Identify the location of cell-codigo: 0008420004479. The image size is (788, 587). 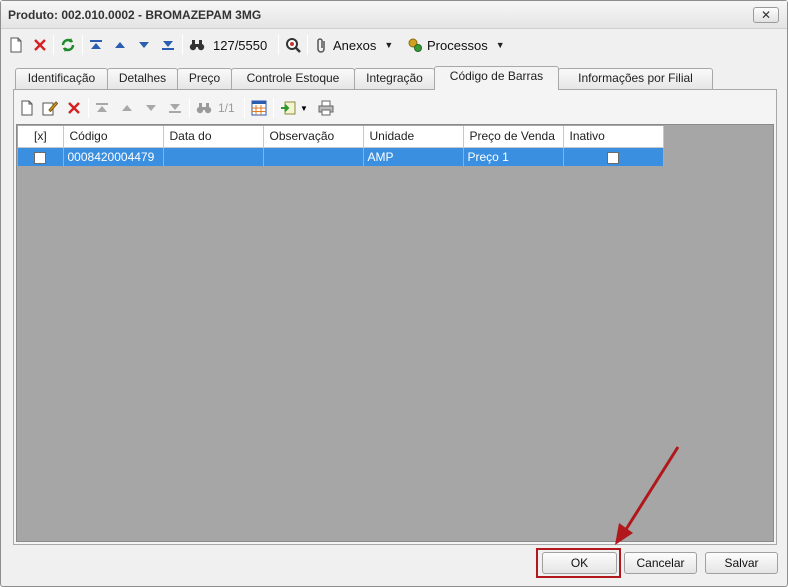
(113, 156).